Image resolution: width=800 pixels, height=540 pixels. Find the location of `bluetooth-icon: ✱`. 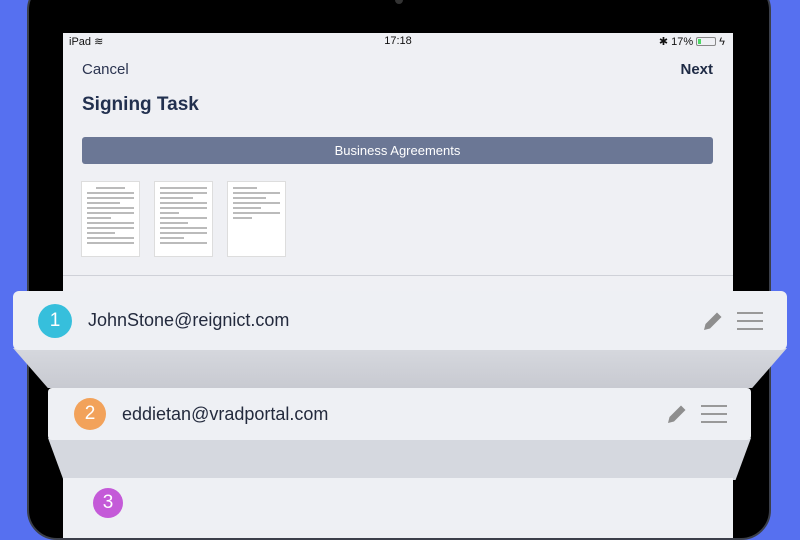

bluetooth-icon: ✱ is located at coordinates (663, 42).